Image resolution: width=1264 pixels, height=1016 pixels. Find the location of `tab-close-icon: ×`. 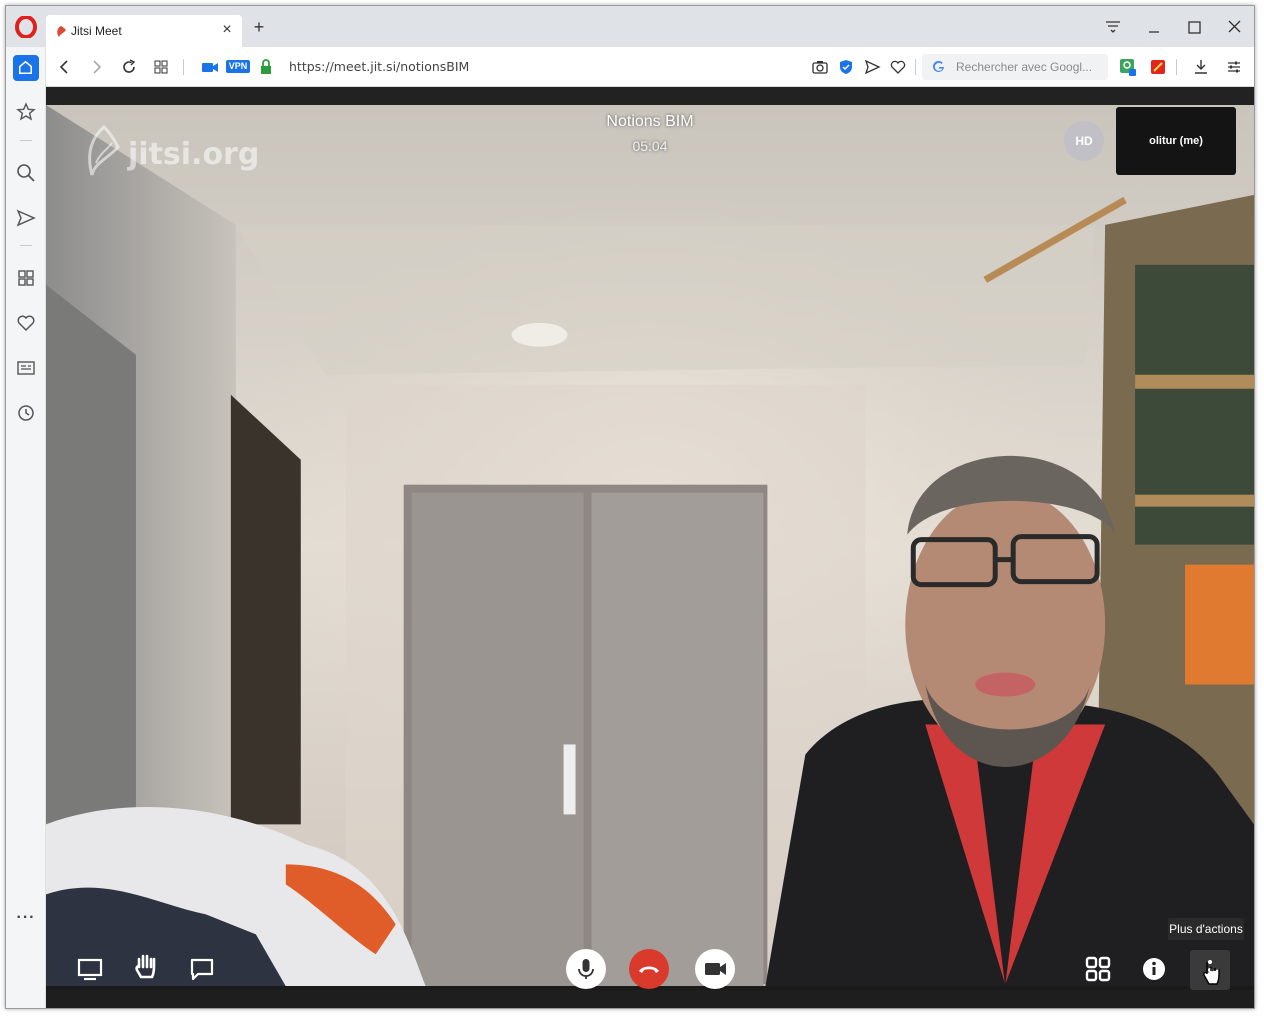

tab-close-icon: × is located at coordinates (227, 30).